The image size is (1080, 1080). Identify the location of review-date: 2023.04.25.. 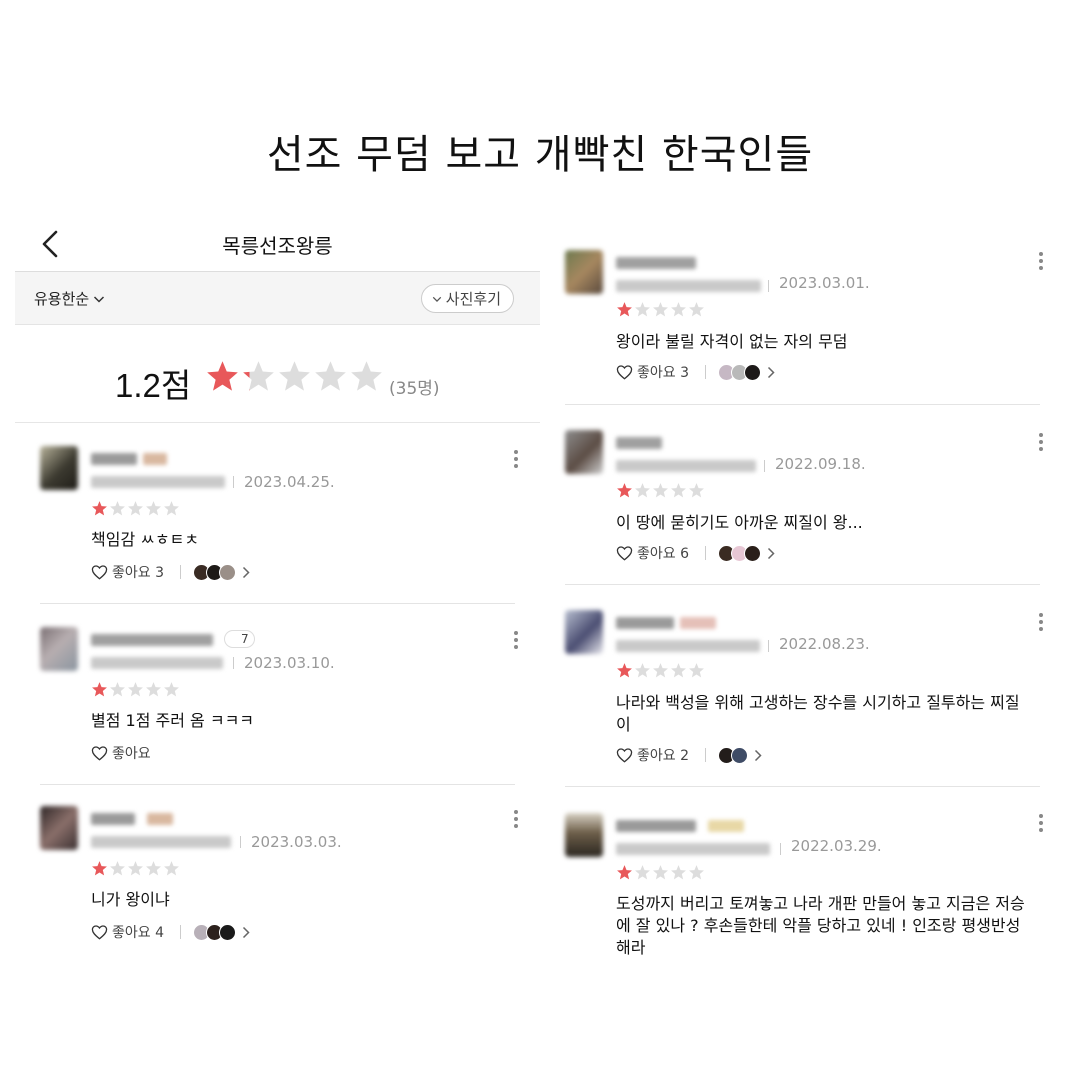
(289, 482).